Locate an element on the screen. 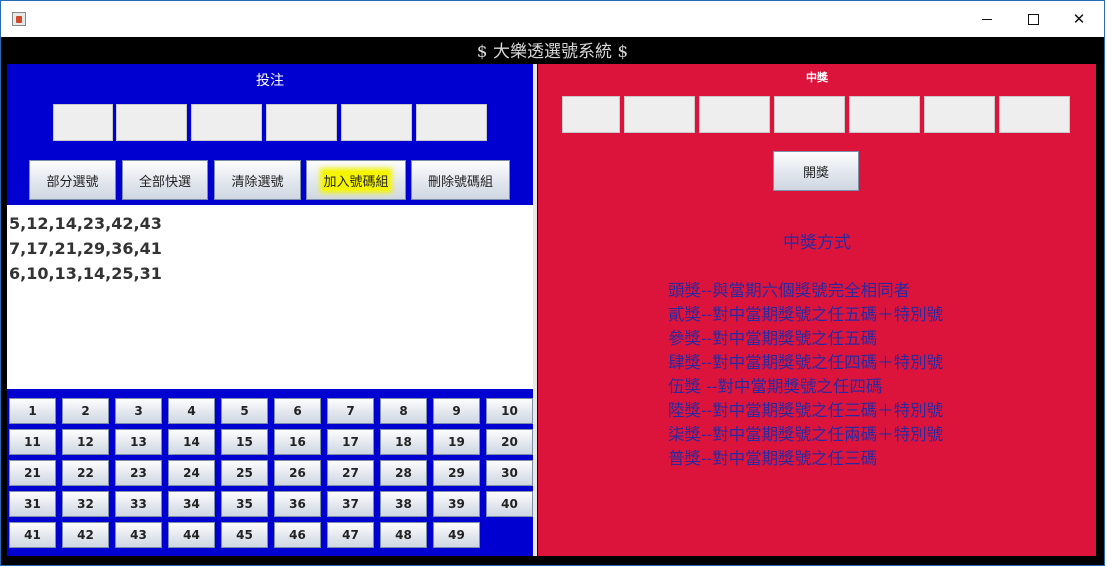 This screenshot has height=568, width=1107. combination-item: 5,12,14,23,42,43 is located at coordinates (85, 223).